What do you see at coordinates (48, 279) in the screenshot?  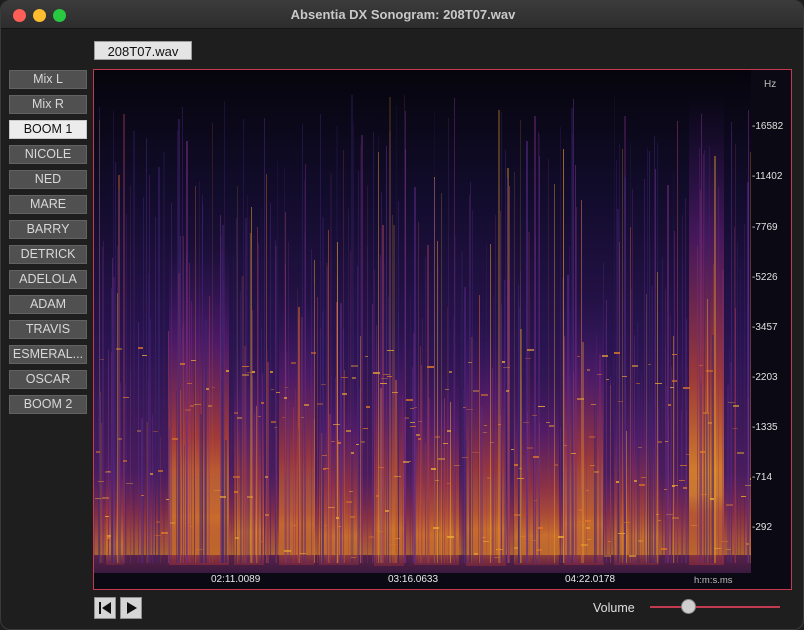 I see `track-button-adelola: ADELOLA` at bounding box center [48, 279].